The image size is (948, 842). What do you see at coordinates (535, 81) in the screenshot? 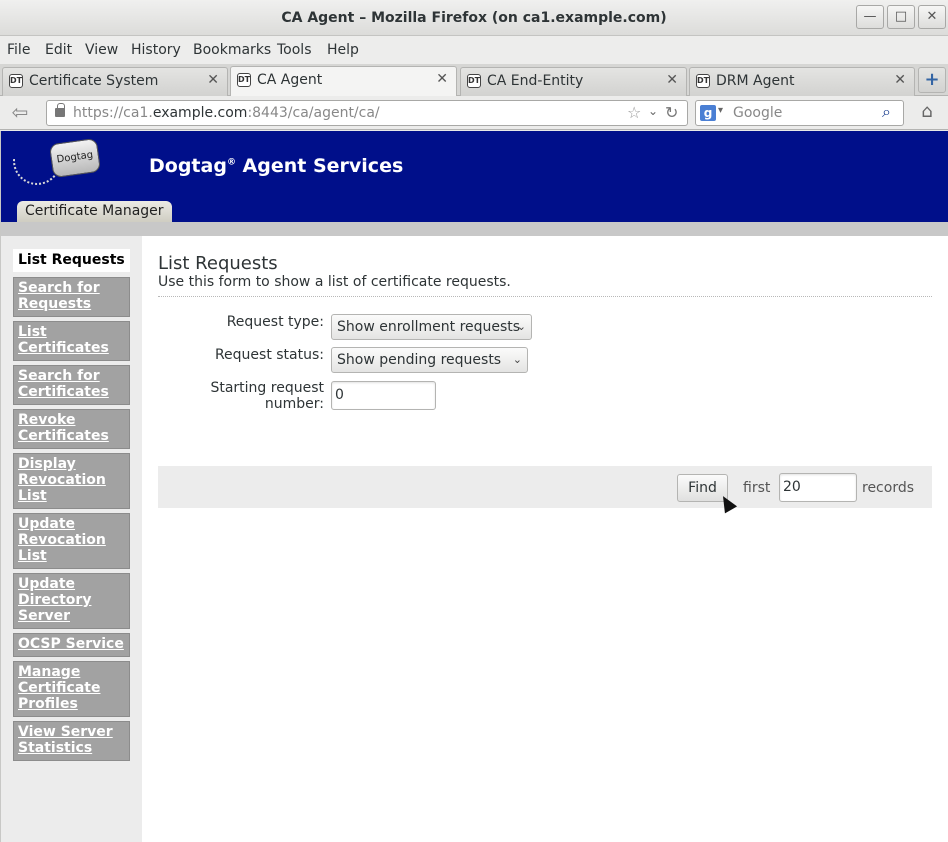
I see `tab-label: CA End-Entity` at bounding box center [535, 81].